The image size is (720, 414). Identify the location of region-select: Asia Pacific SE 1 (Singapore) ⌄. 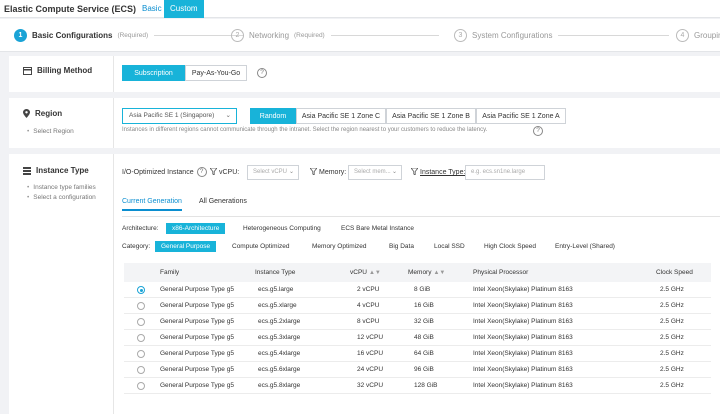
(179, 116).